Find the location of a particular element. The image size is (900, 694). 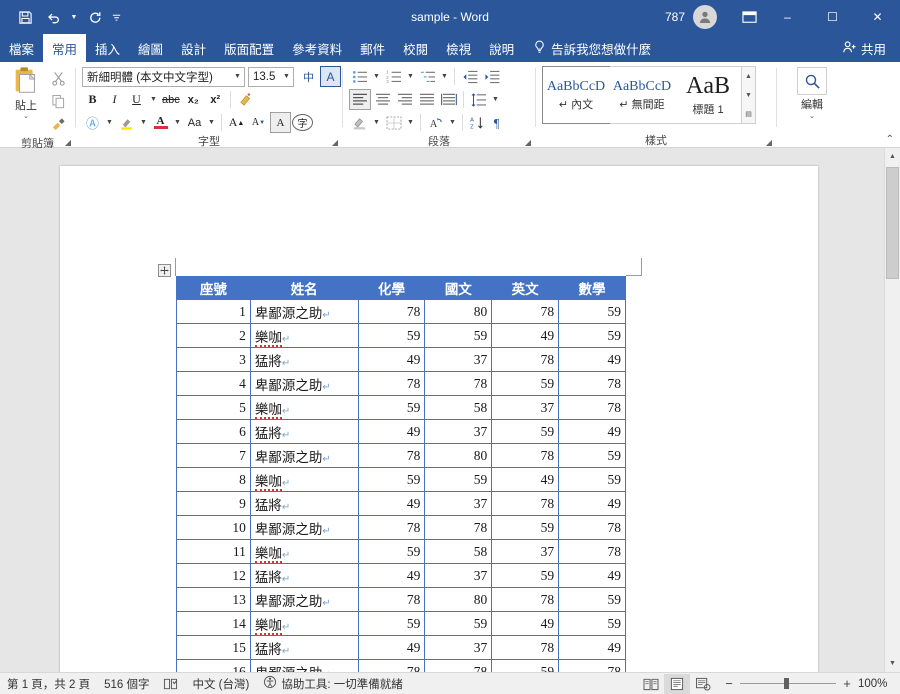

table-row: 6 猛將↵ 49 37 59 49 is located at coordinates (401, 431).